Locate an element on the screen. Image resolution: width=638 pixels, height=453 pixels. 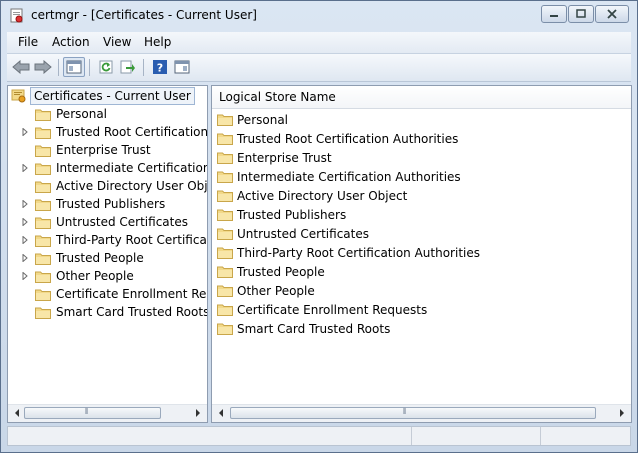
list-item: Trusted People is located at coordinates (271, 271).